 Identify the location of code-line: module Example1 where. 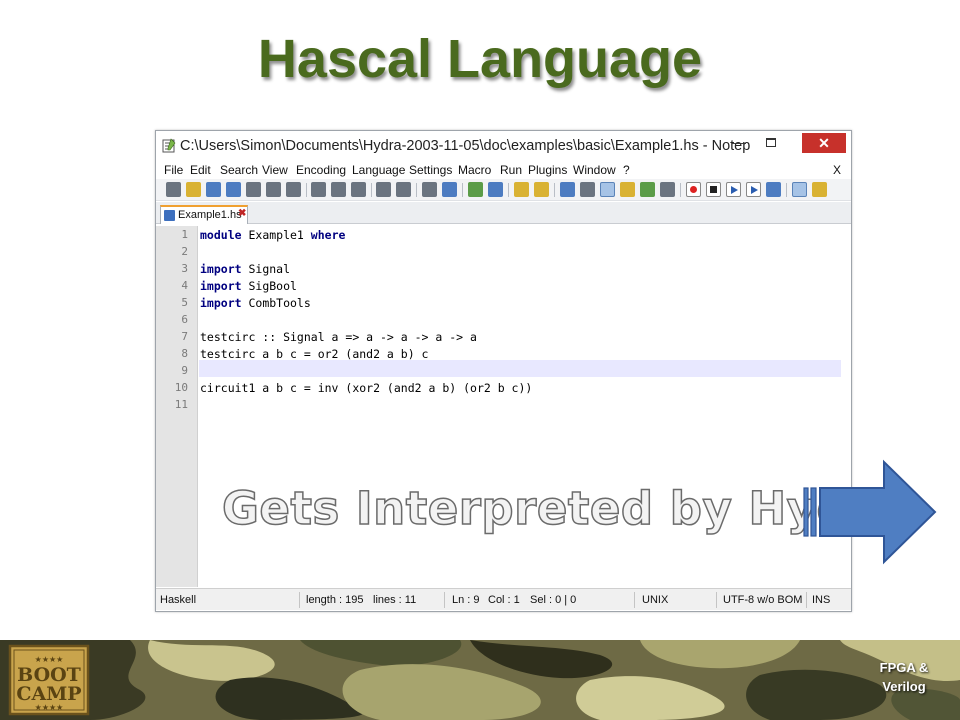
(272, 235).